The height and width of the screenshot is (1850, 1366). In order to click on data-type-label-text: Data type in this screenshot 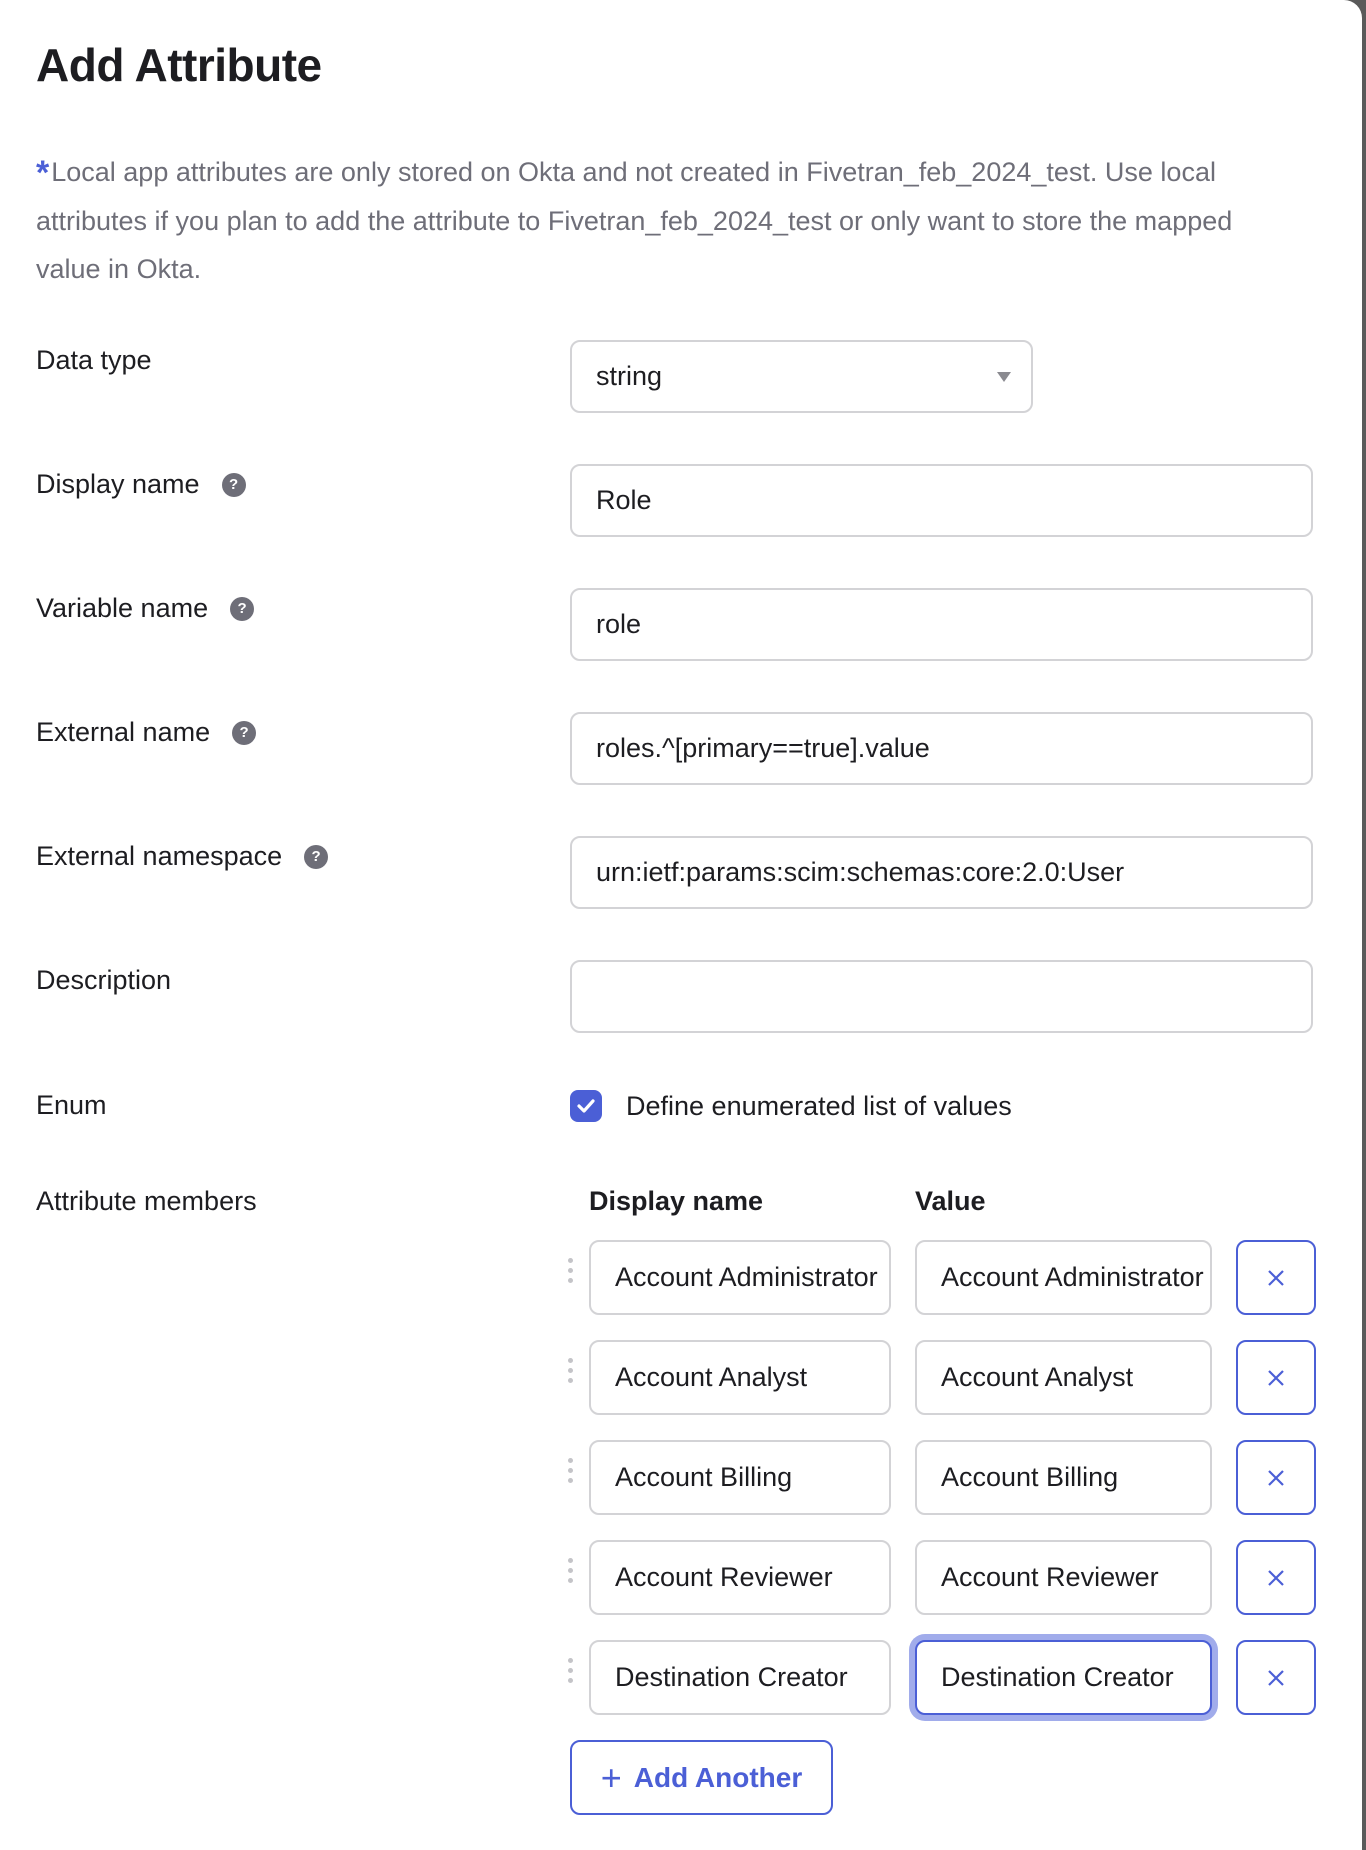, I will do `click(94, 360)`.